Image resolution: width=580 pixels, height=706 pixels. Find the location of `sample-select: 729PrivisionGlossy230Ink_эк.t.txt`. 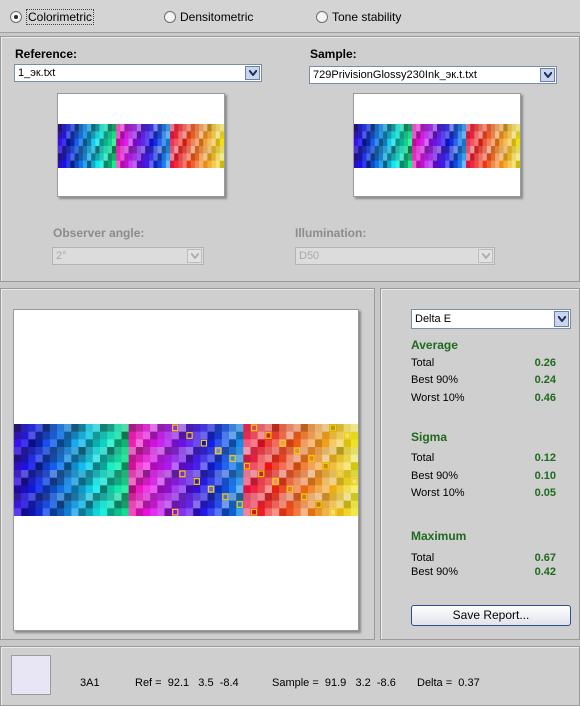

sample-select: 729PrivisionGlossy230Ink_эк.t.txt is located at coordinates (433, 75).